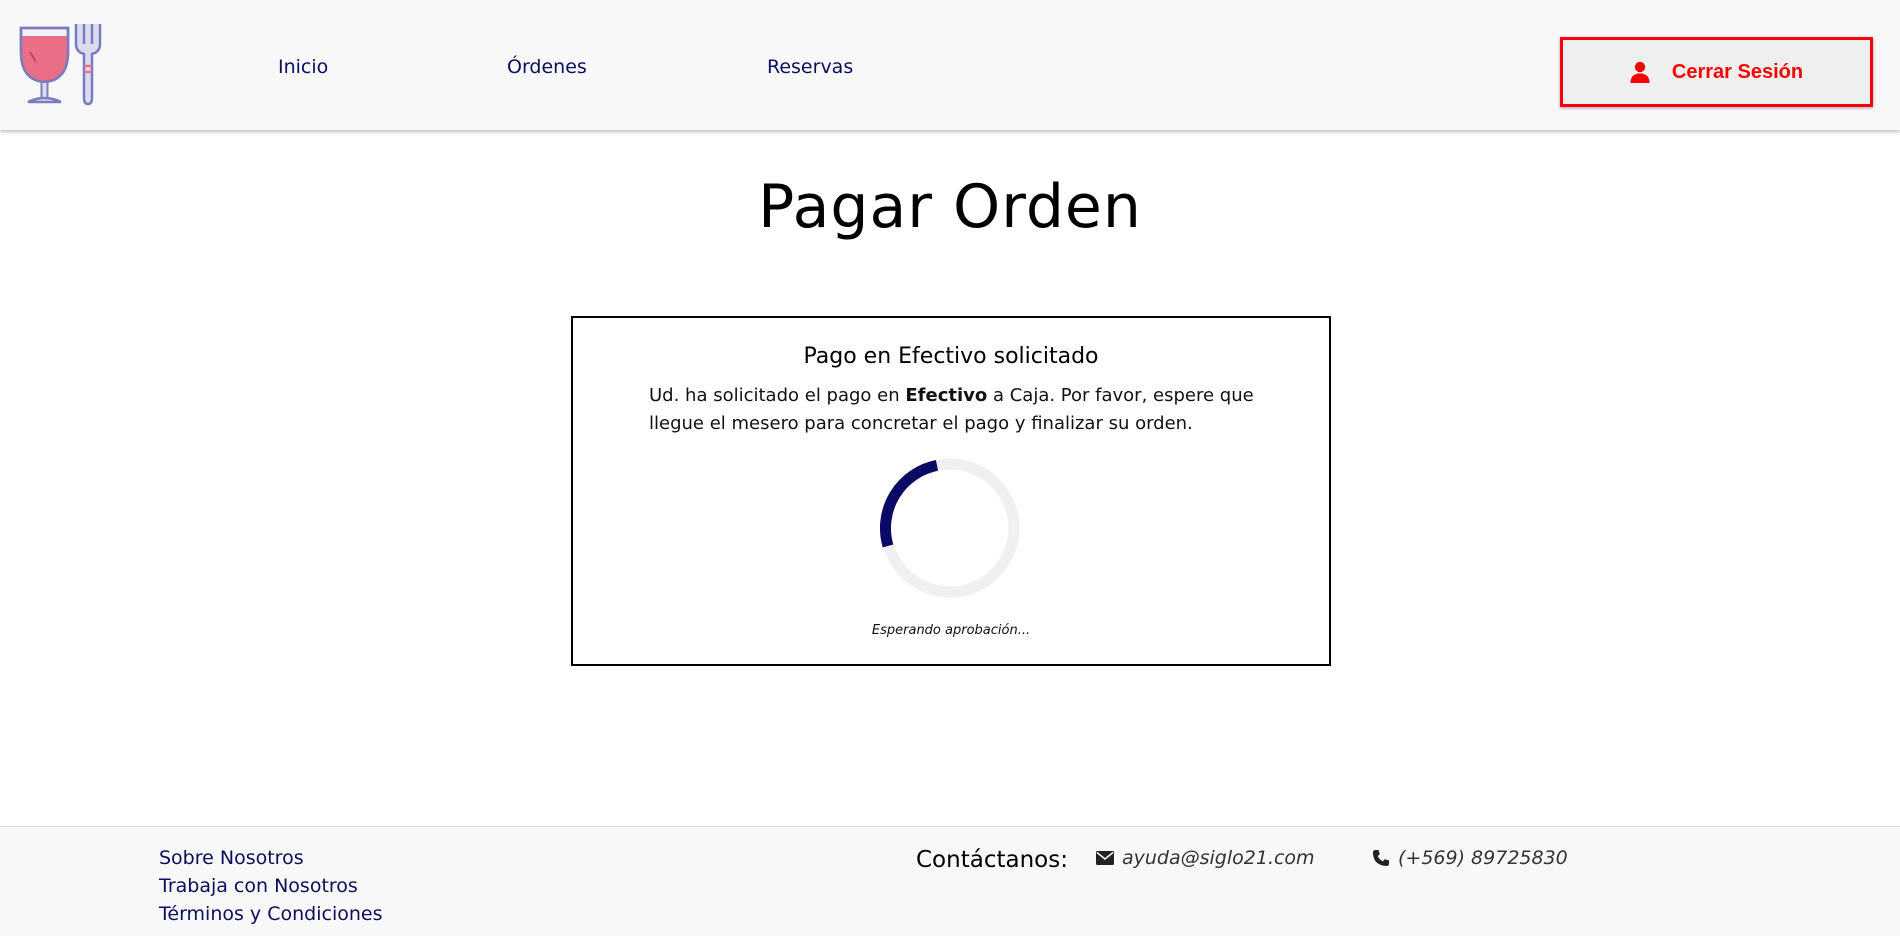  What do you see at coordinates (950, 207) in the screenshot?
I see `page-title: Pagar Orden` at bounding box center [950, 207].